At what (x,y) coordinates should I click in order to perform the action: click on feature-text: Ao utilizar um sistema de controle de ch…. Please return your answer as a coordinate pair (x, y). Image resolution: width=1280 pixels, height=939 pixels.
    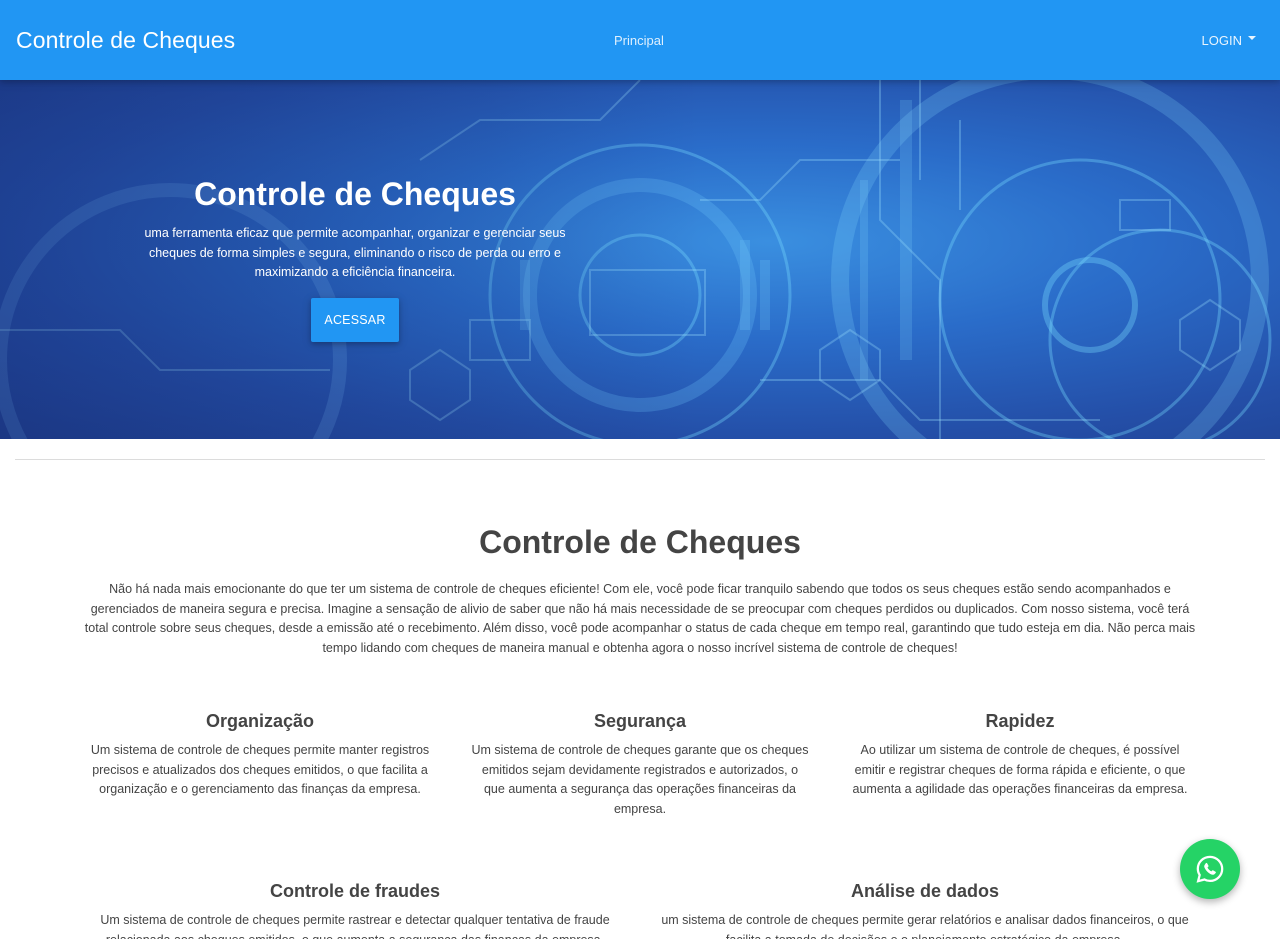
    Looking at the image, I should click on (1020, 769).